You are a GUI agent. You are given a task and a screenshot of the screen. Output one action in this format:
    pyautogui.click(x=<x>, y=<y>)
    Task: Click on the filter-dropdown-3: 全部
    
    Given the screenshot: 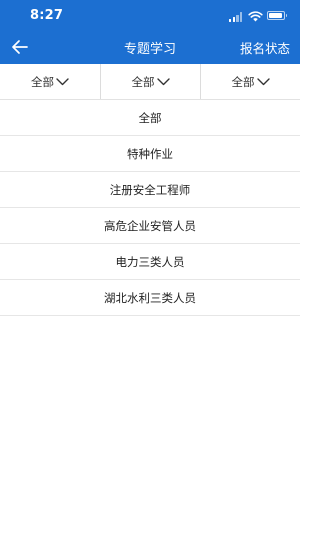 What is the action you would take?
    pyautogui.click(x=250, y=81)
    